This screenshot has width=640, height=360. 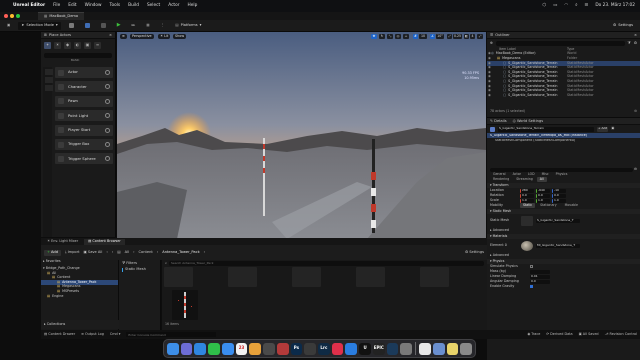 What do you see at coordinates (84, 72) in the screenshot?
I see `place-actor-item: Actor` at bounding box center [84, 72].